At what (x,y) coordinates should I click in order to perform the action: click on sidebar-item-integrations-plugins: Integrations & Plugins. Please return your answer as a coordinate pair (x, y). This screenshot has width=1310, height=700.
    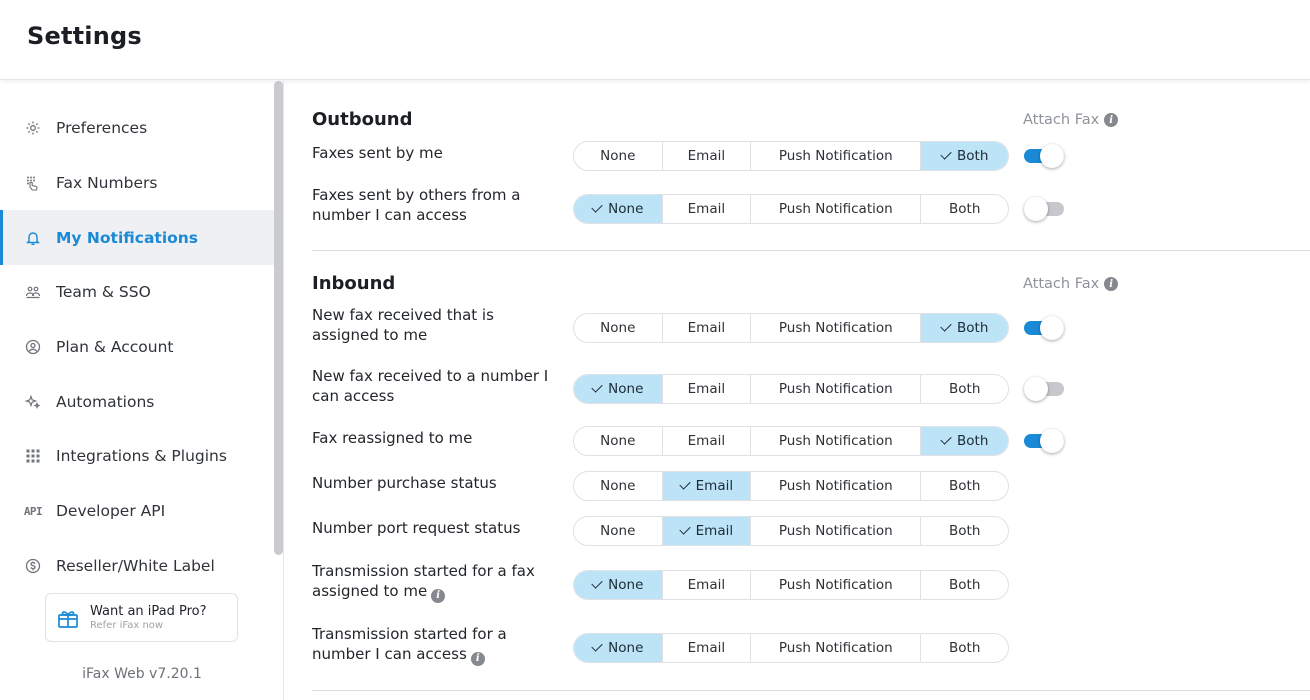
    Looking at the image, I should click on (137, 456).